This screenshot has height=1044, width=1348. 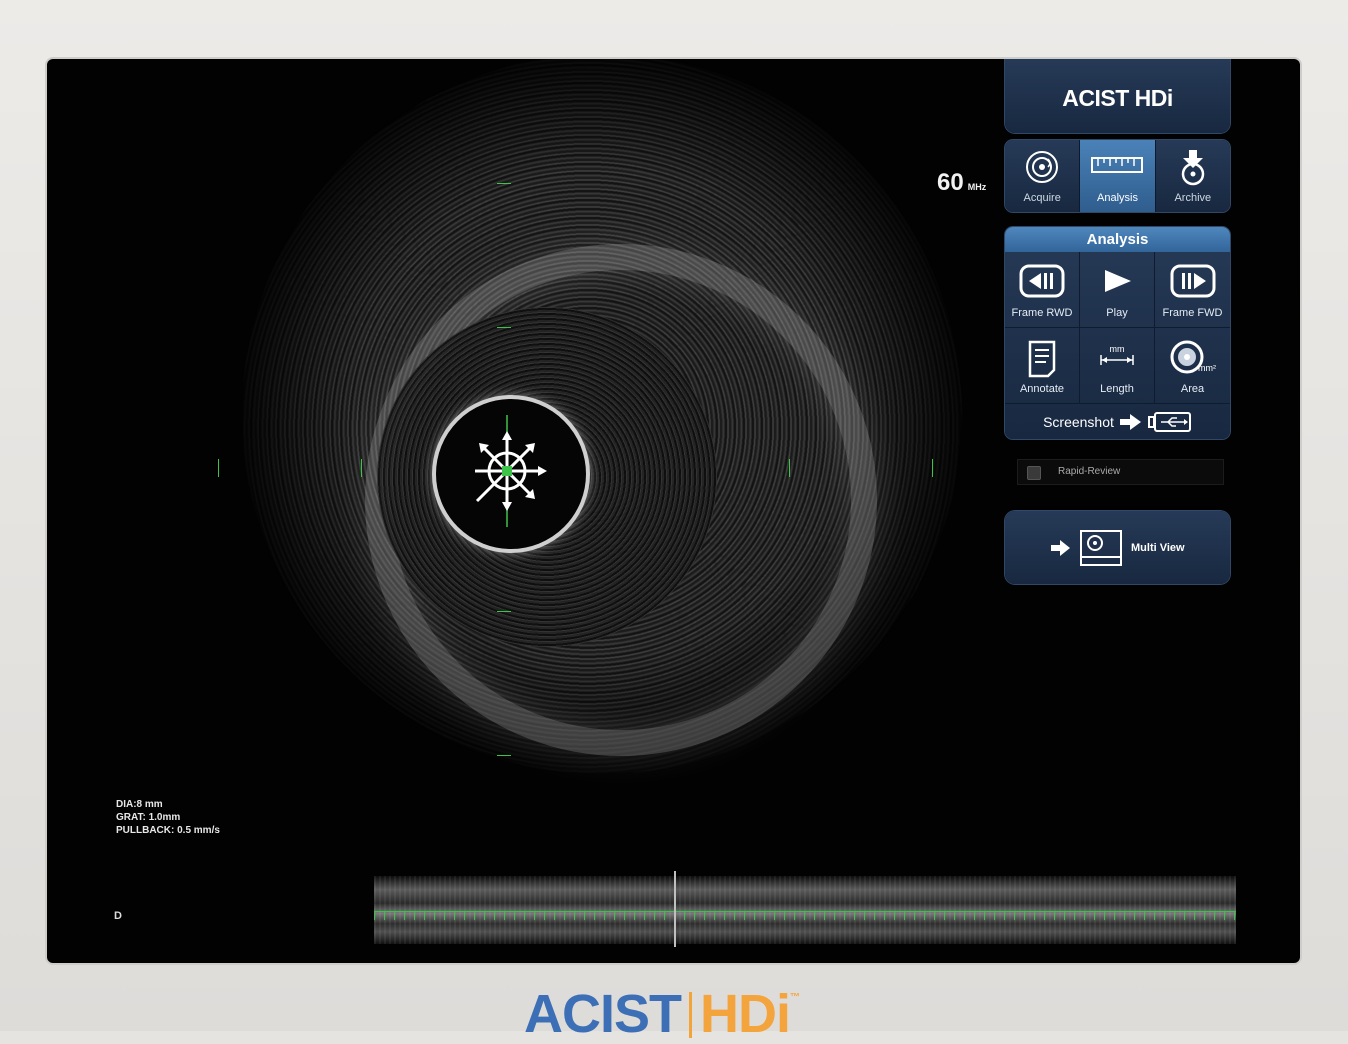 I want to click on panel-logo: ACIST HDi, so click(x=1117, y=98).